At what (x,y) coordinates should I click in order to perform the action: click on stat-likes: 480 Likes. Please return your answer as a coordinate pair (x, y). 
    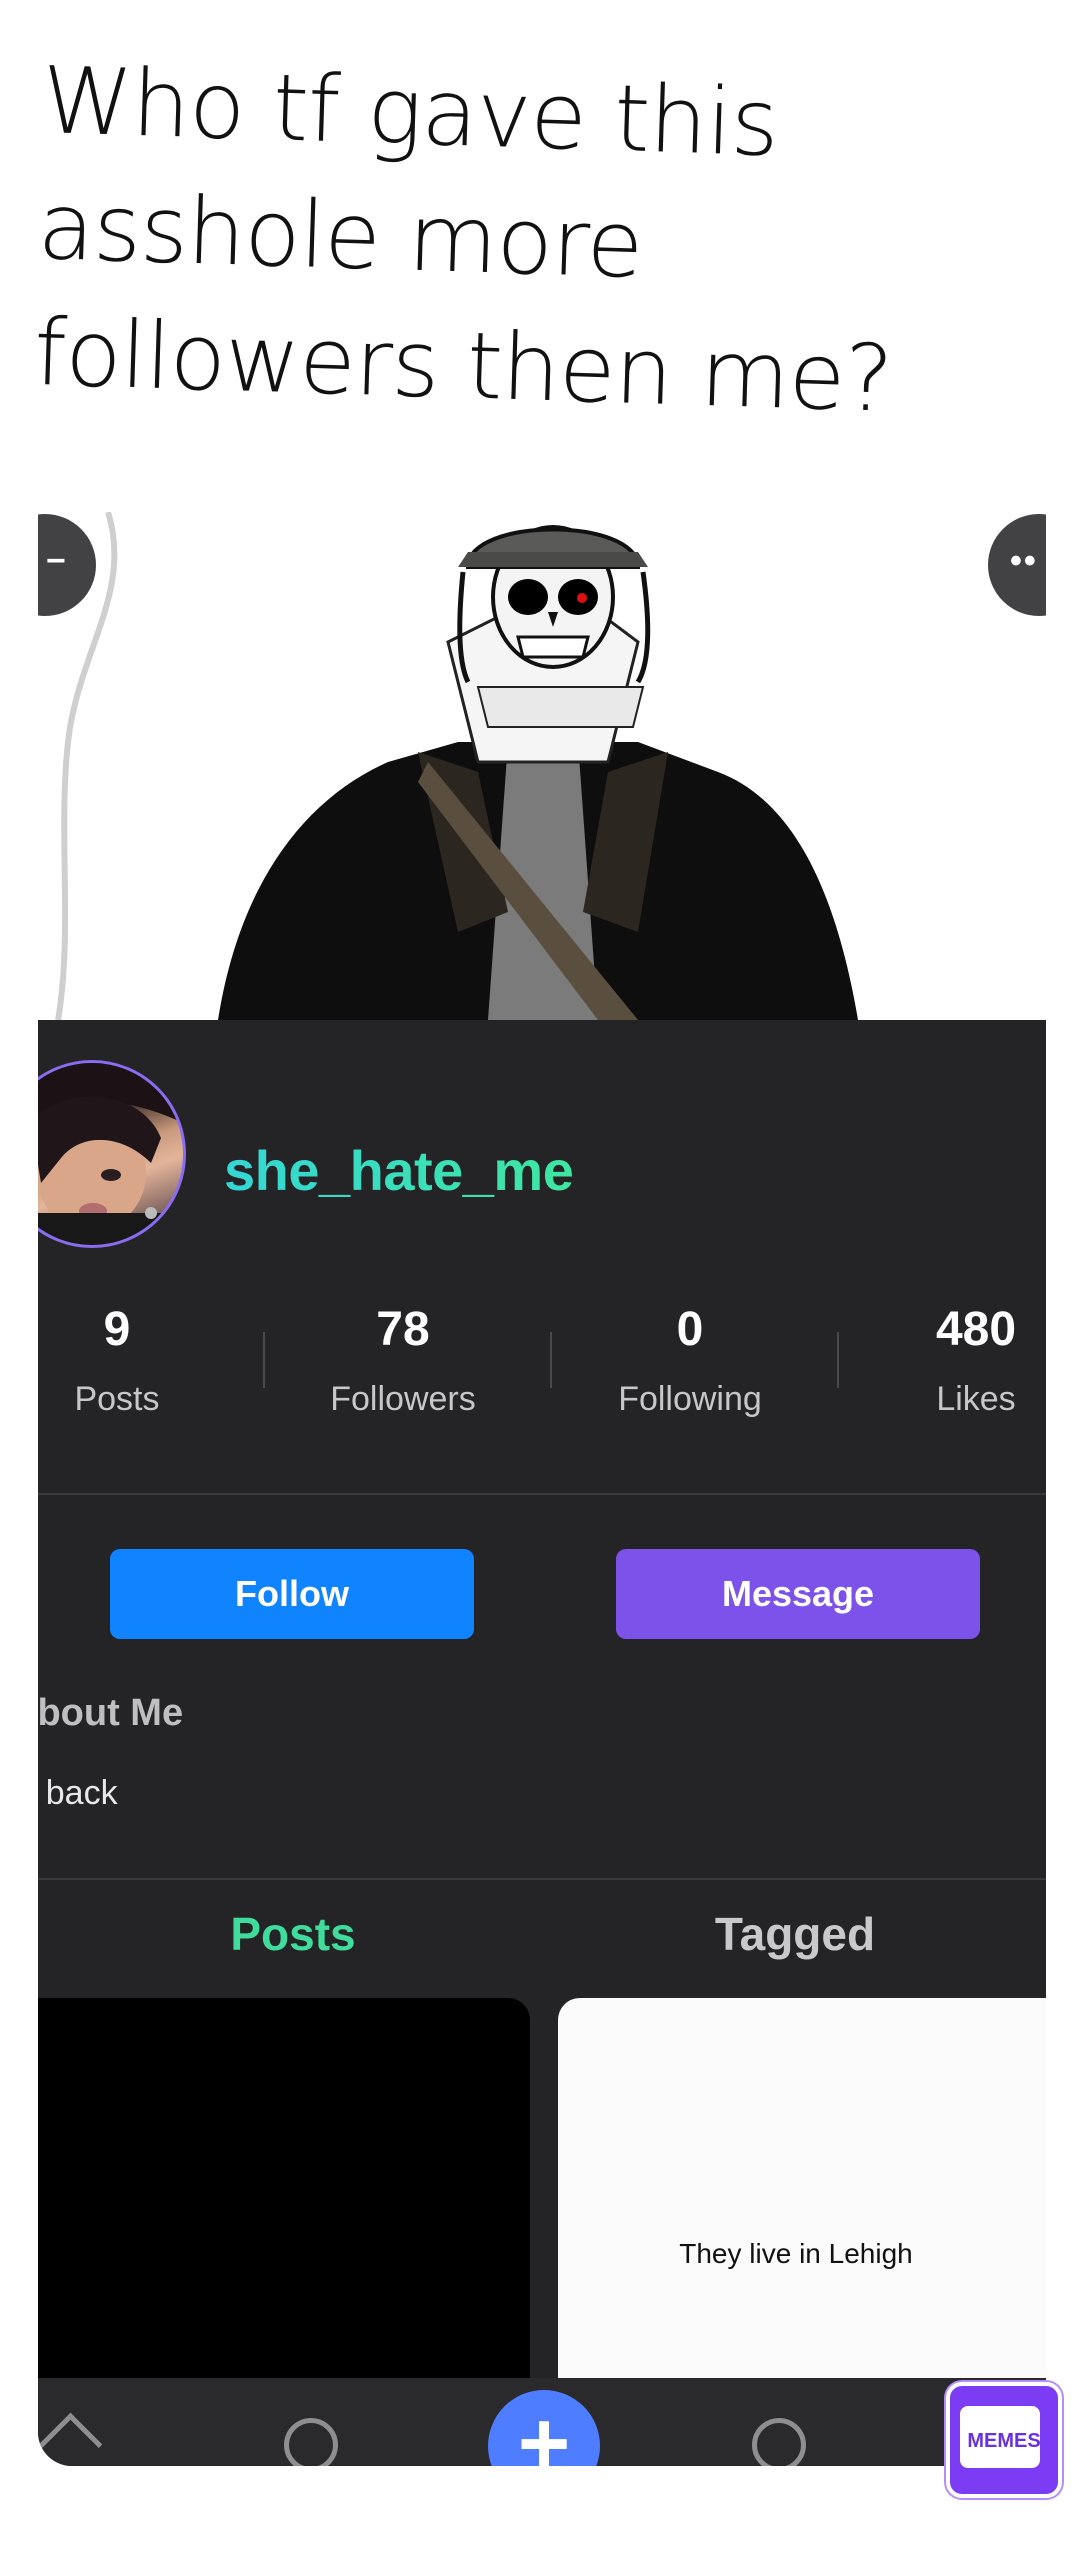
    Looking at the image, I should click on (951, 1360).